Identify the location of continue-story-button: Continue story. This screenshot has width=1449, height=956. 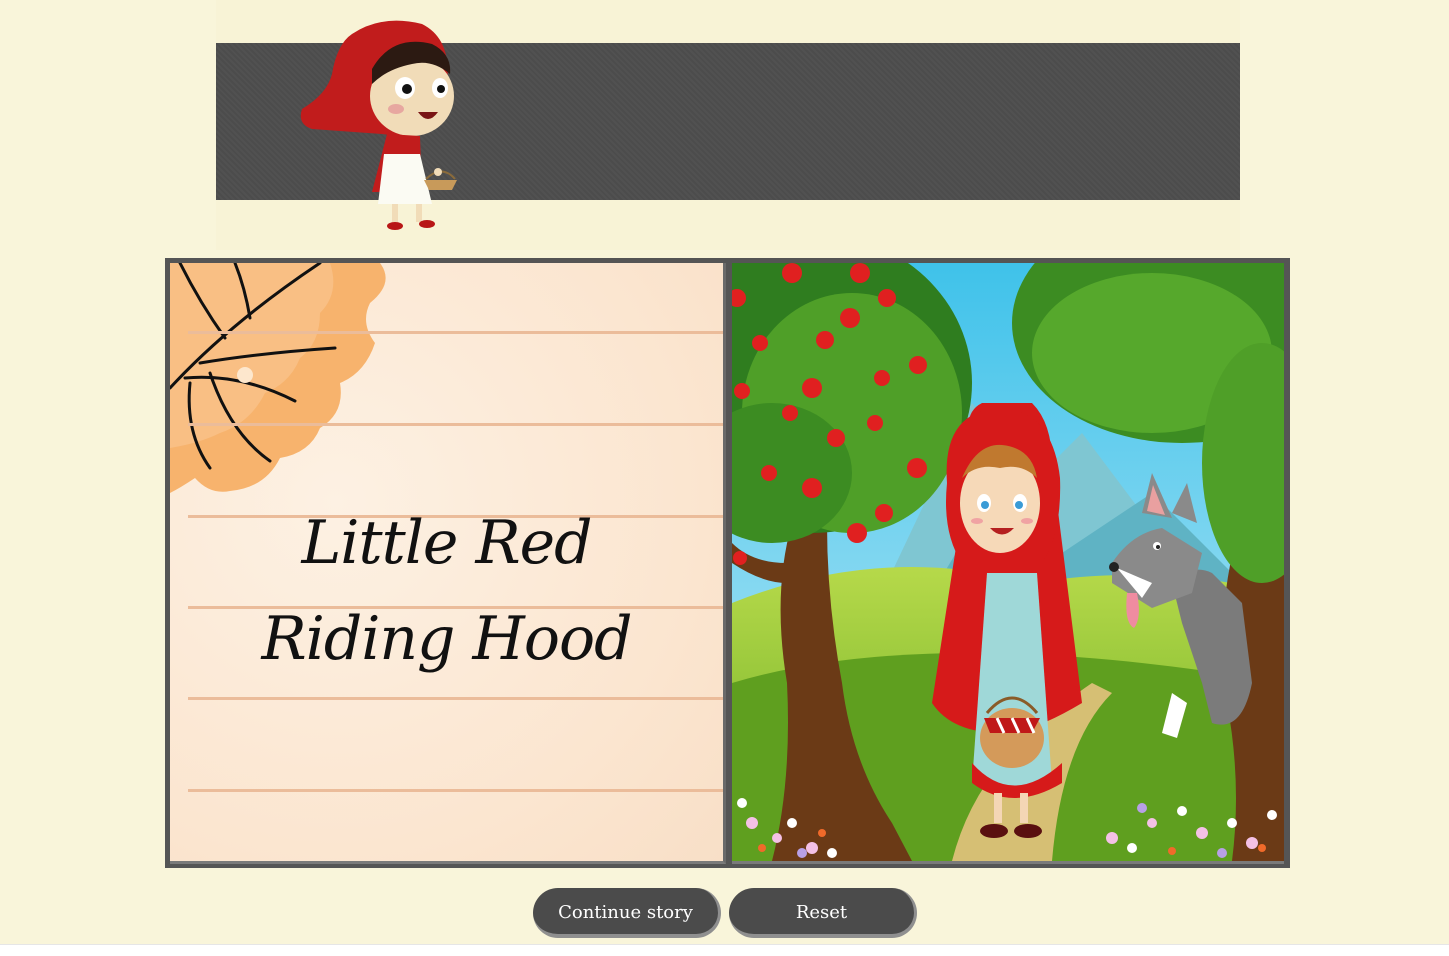
(627, 913).